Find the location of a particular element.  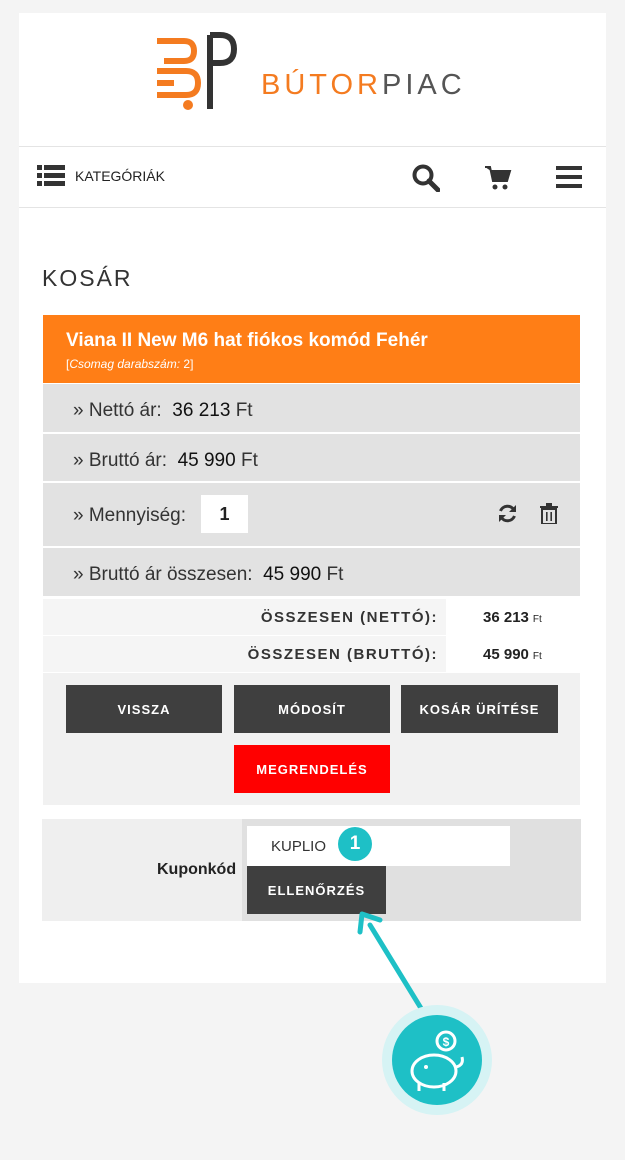

categories-button: KATEGÓRIÁK is located at coordinates (101, 176).